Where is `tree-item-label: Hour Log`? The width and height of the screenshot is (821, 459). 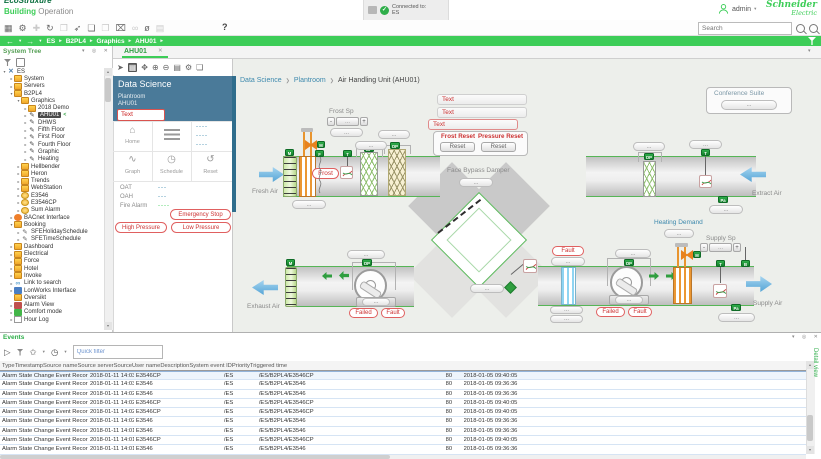
tree-item-label: Hour Log is located at coordinates (36, 320).